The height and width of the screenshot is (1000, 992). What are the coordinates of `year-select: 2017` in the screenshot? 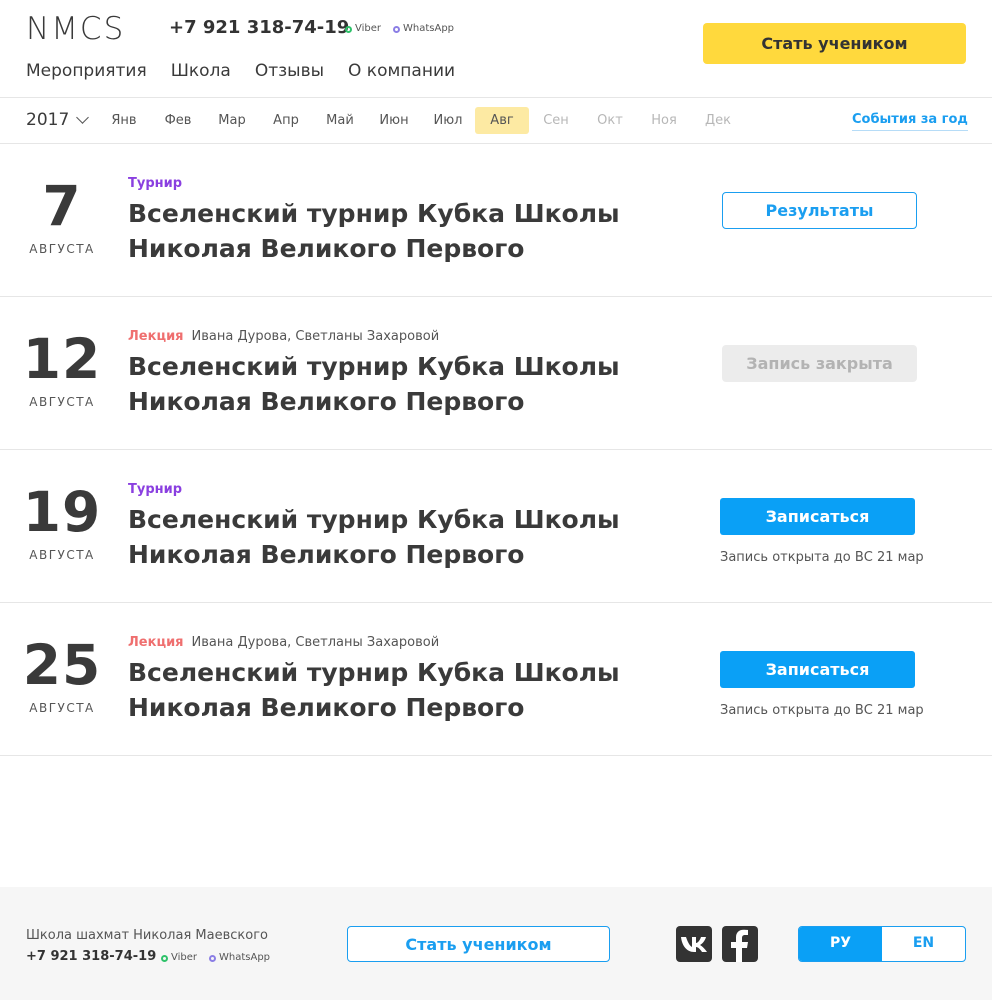 It's located at (58, 120).